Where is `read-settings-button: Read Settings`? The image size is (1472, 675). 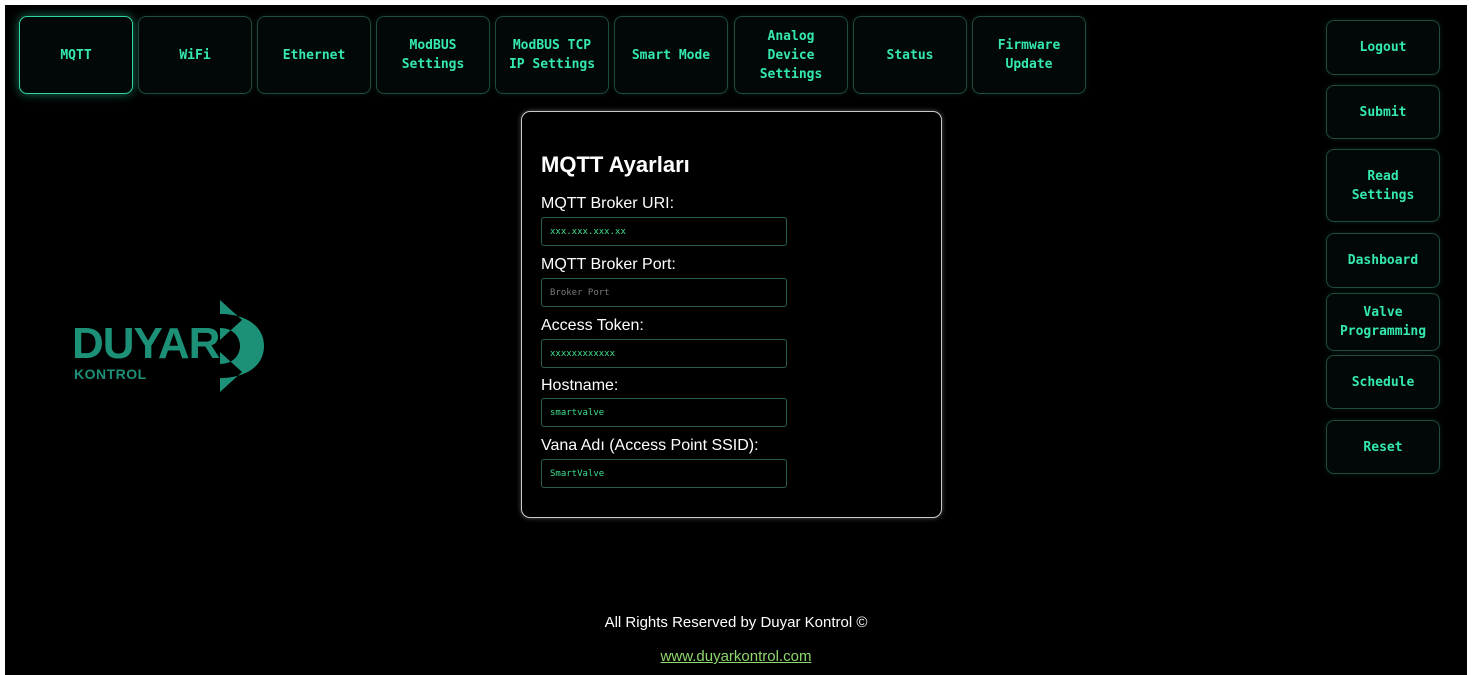
read-settings-button: Read Settings is located at coordinates (1383, 185).